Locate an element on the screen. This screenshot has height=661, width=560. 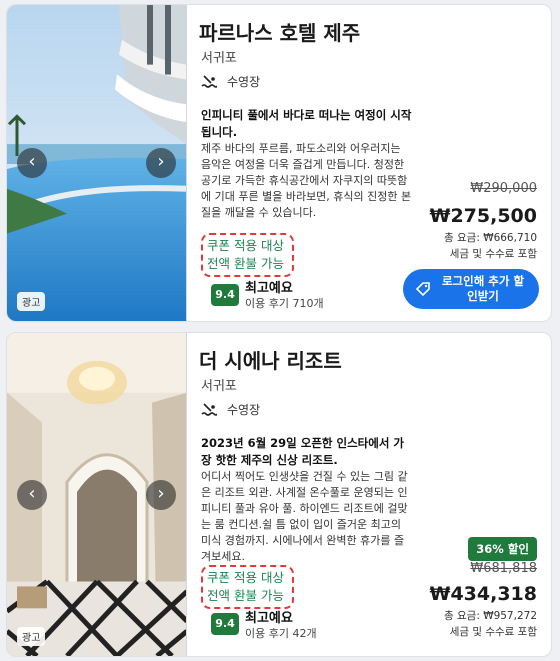
hotel-title: 더 시에나 리조트 is located at coordinates (270, 359).